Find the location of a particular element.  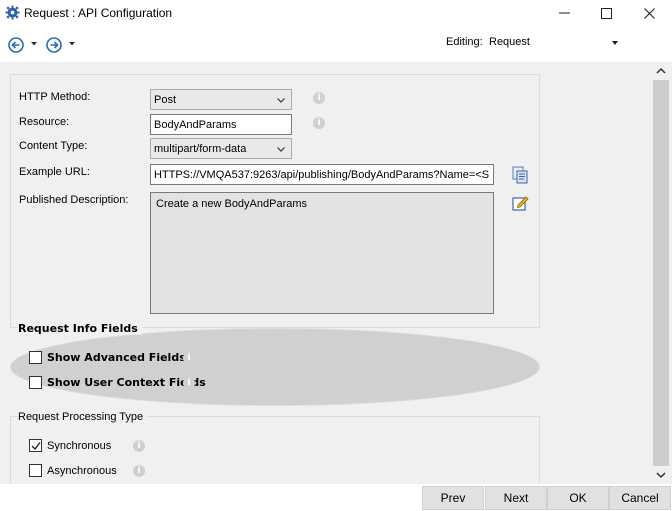

http-method-value: Post is located at coordinates (165, 100).